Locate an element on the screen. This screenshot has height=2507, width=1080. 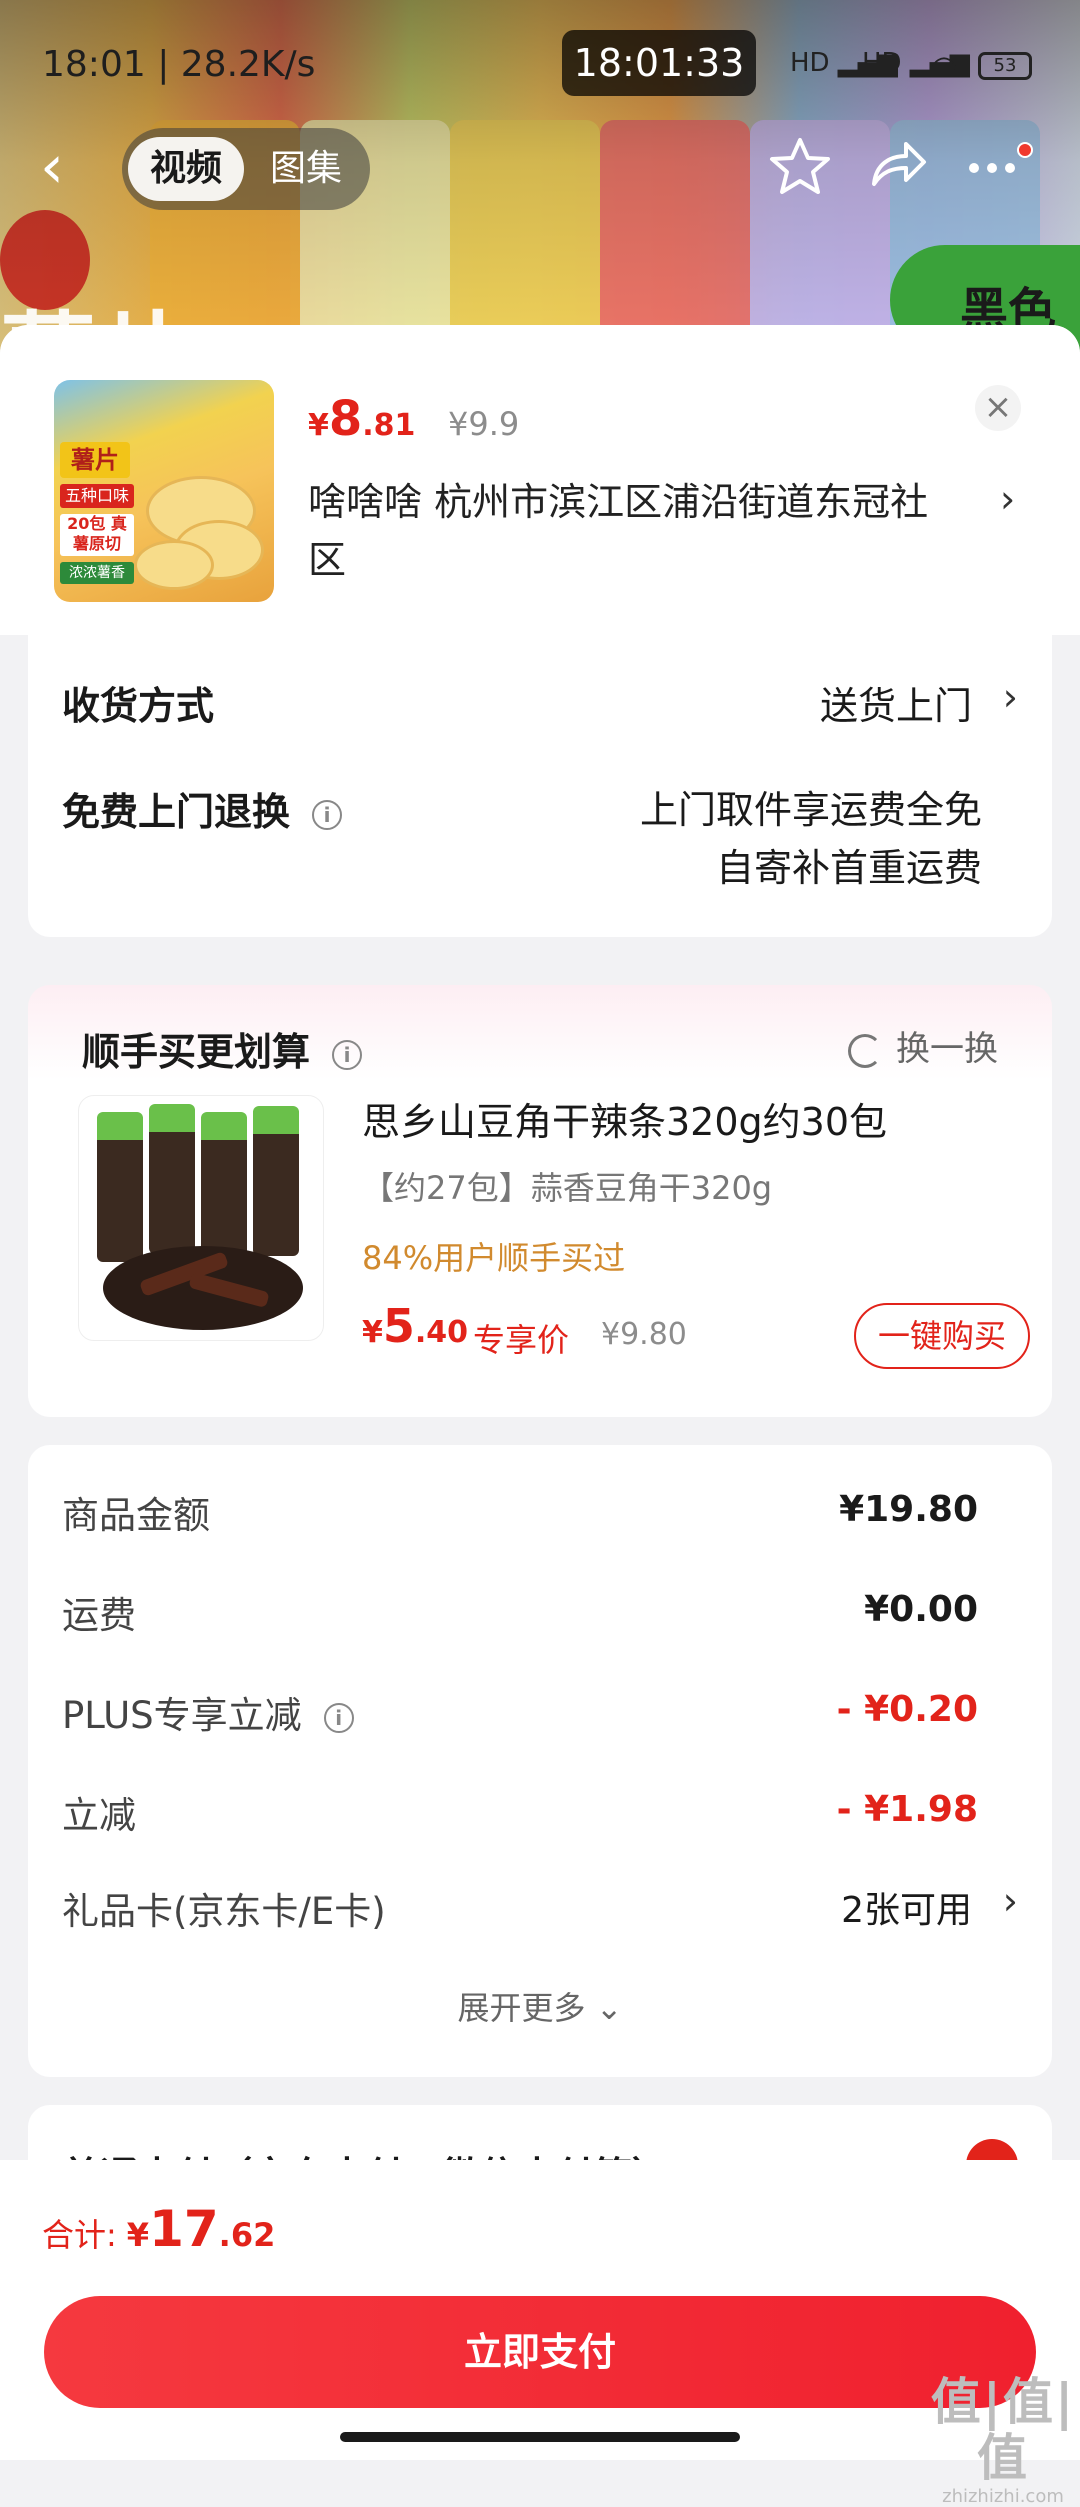
one-click-buy-button: 一键购买 is located at coordinates (942, 1336).